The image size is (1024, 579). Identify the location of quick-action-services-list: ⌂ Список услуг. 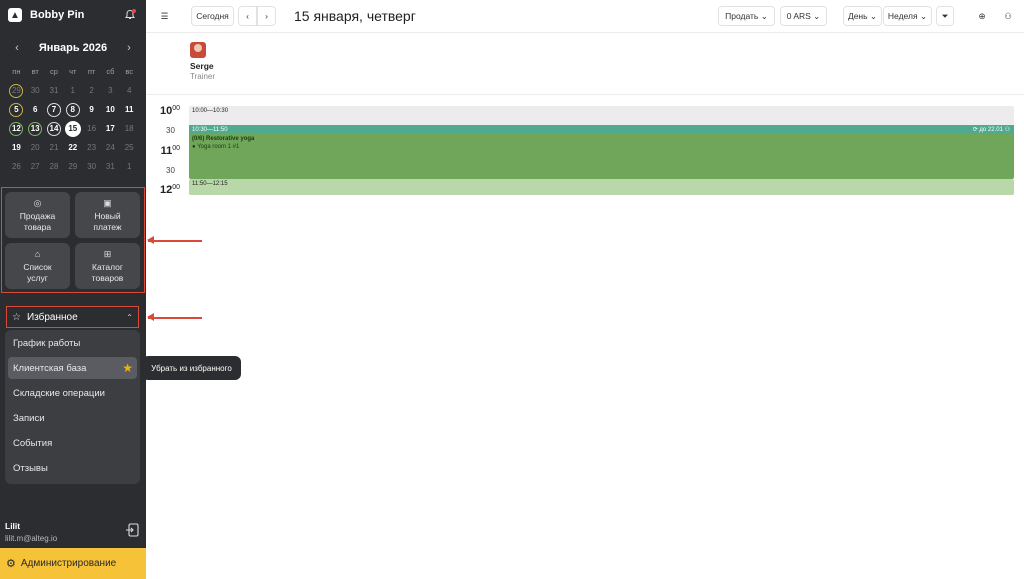
(37, 266).